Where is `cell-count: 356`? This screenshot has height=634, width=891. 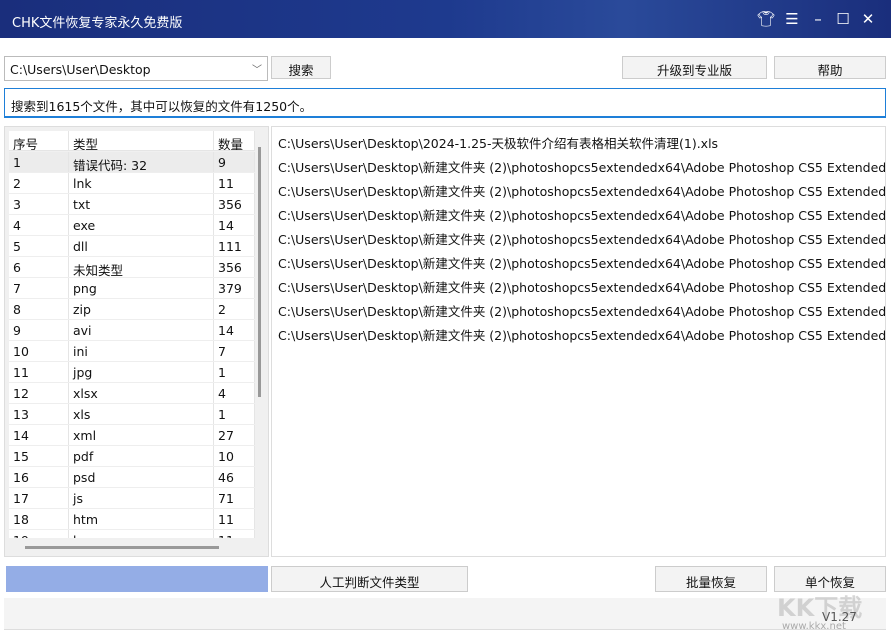 cell-count: 356 is located at coordinates (234, 204).